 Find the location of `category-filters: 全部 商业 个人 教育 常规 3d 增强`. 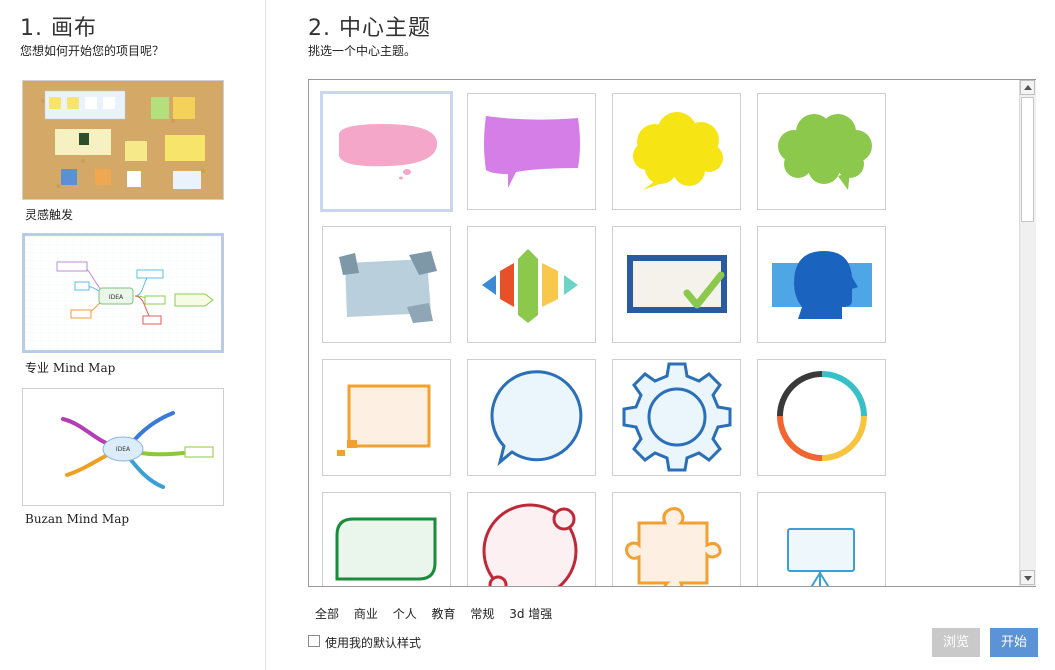

category-filters: 全部 商业 个人 教育 常规 3d 增强 is located at coordinates (439, 613).